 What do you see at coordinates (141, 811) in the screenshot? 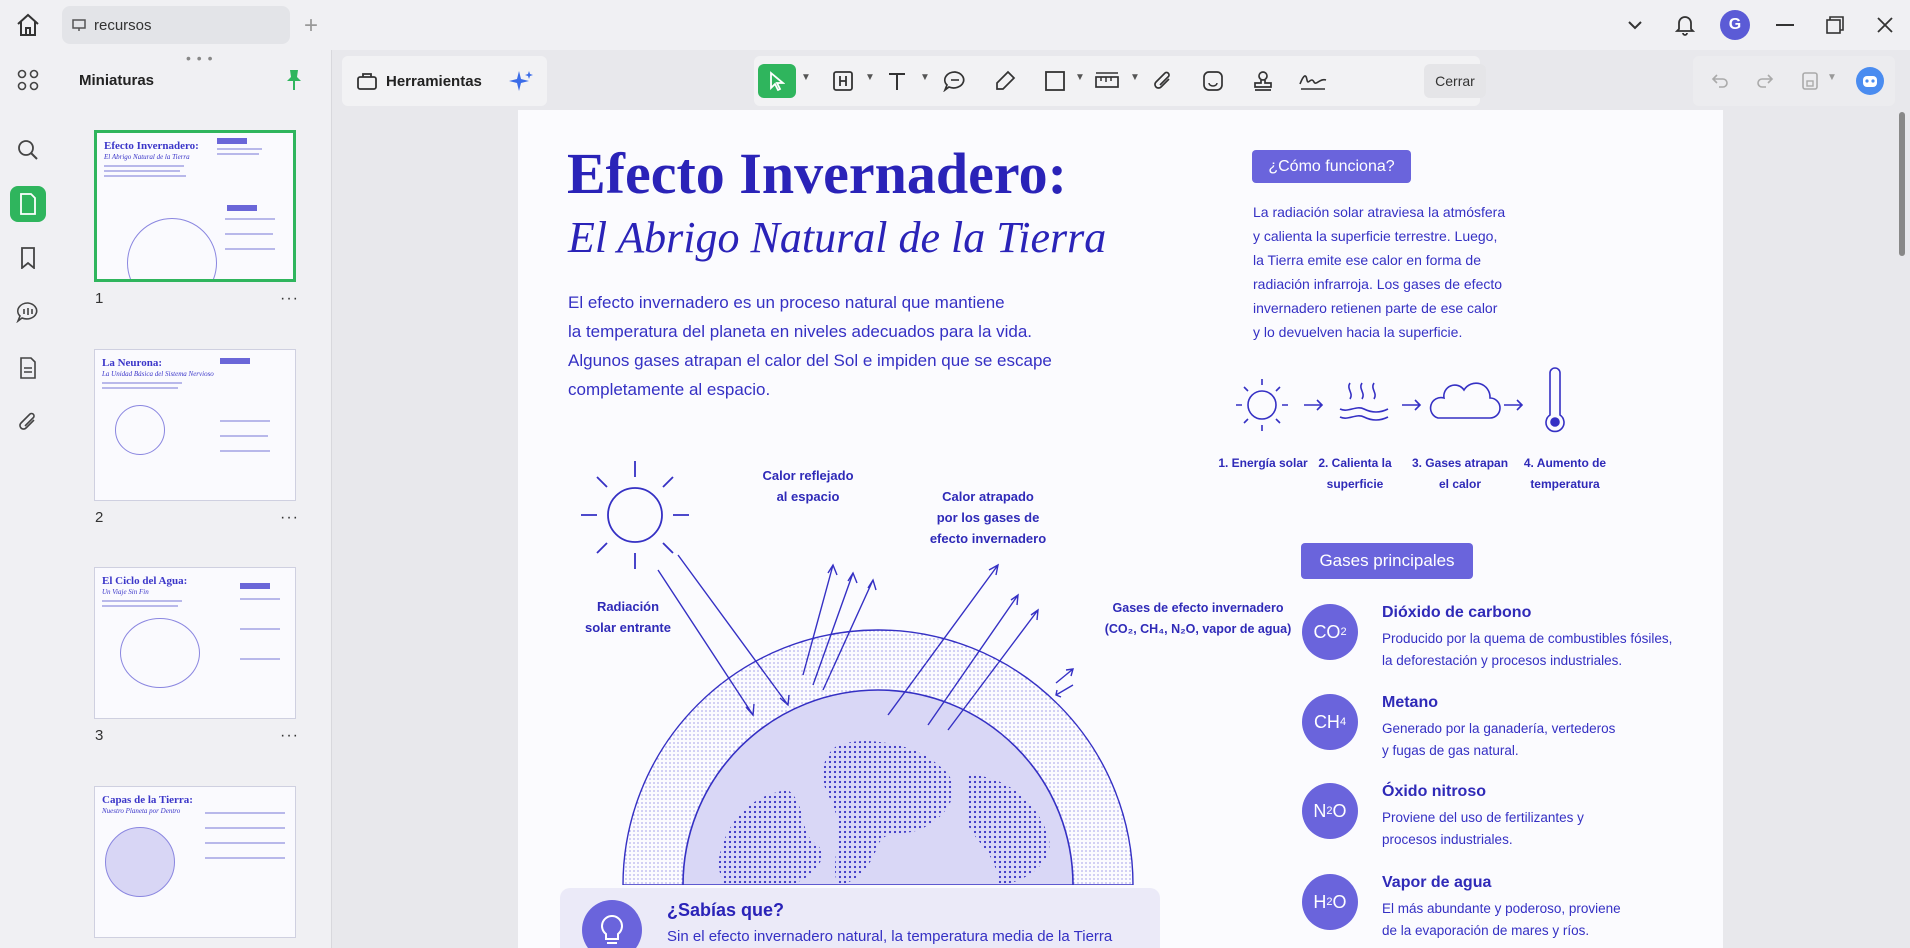
I see `thumb-subtitle: Nuestro Planeta por Dentro` at bounding box center [141, 811].